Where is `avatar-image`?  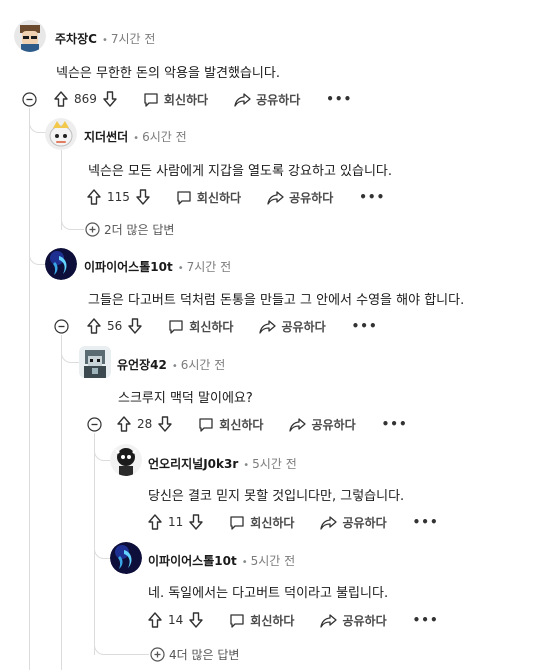
avatar-image is located at coordinates (30, 36).